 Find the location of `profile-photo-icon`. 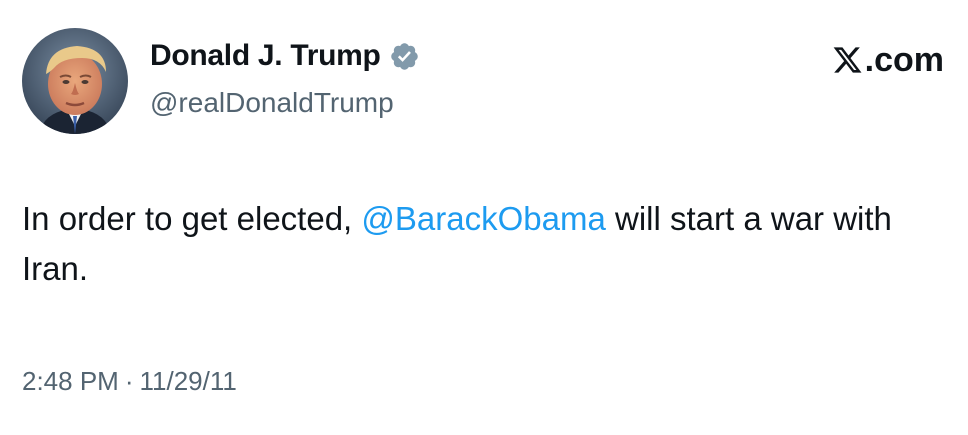

profile-photo-icon is located at coordinates (75, 81).